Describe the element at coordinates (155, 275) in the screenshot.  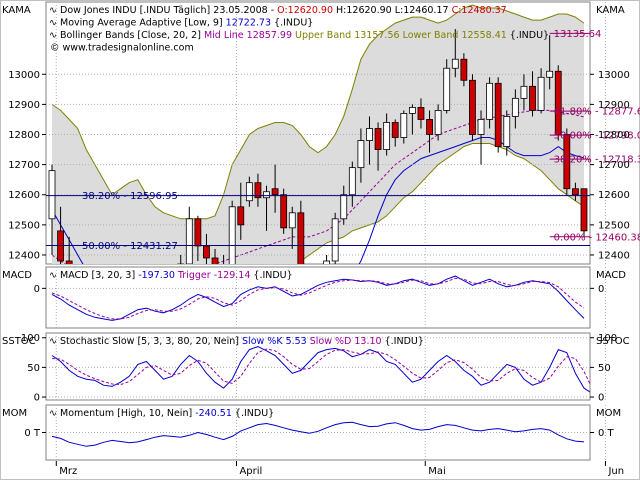
I see `legend-value: -197.30` at that location.